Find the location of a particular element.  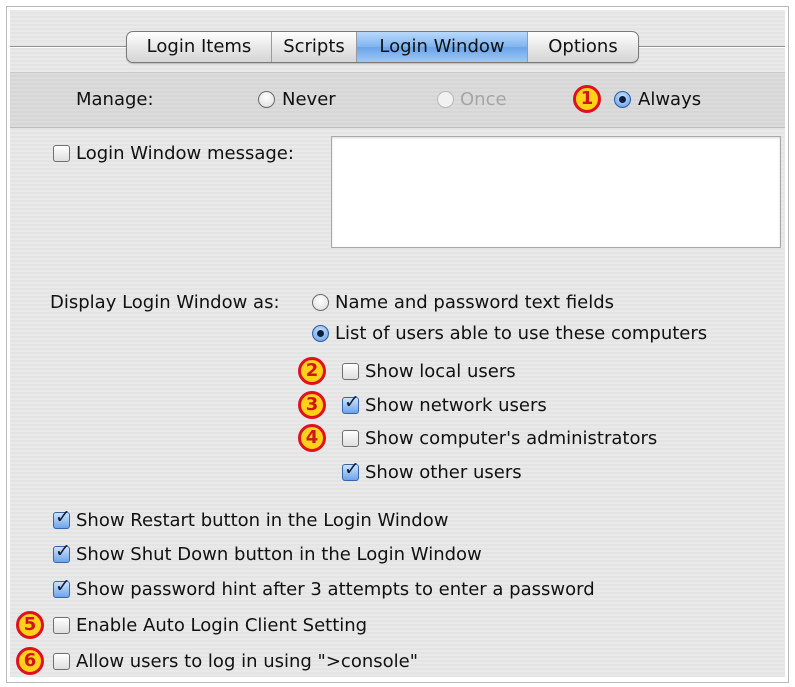

enable-auto-login-label: Enable Auto Login Client Setting is located at coordinates (221, 626).